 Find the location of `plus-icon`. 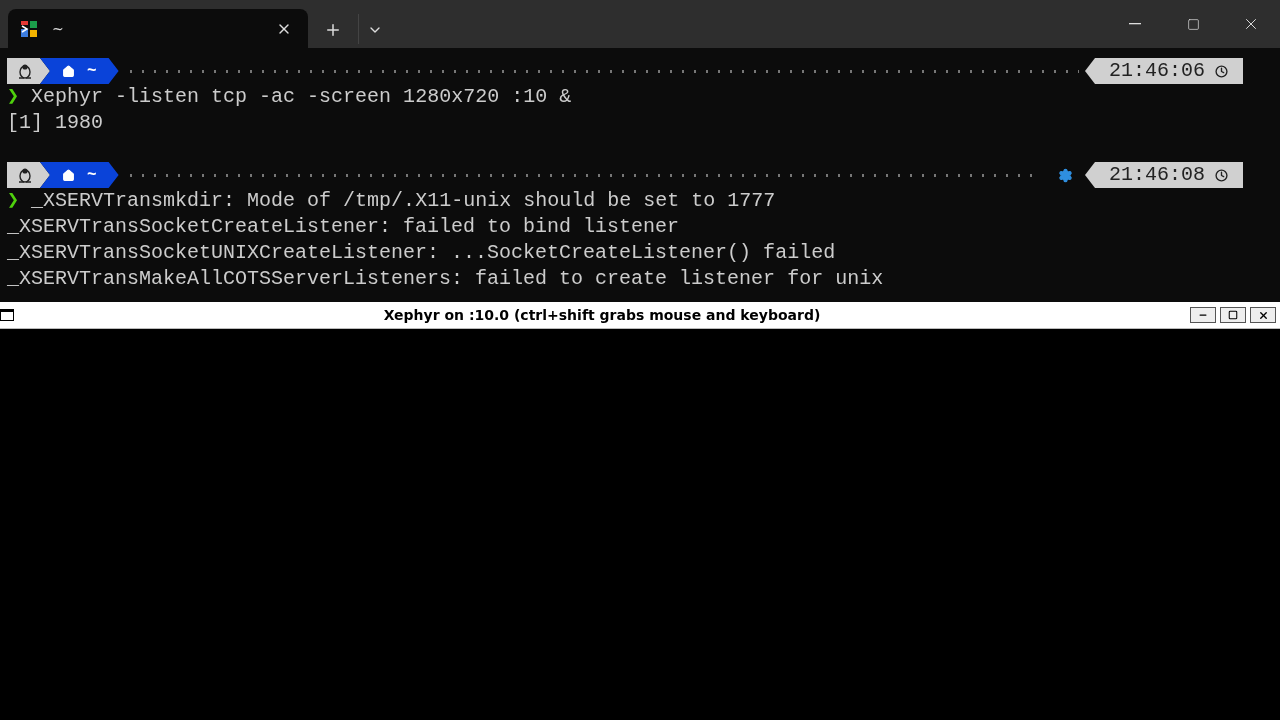

plus-icon is located at coordinates (333, 30).